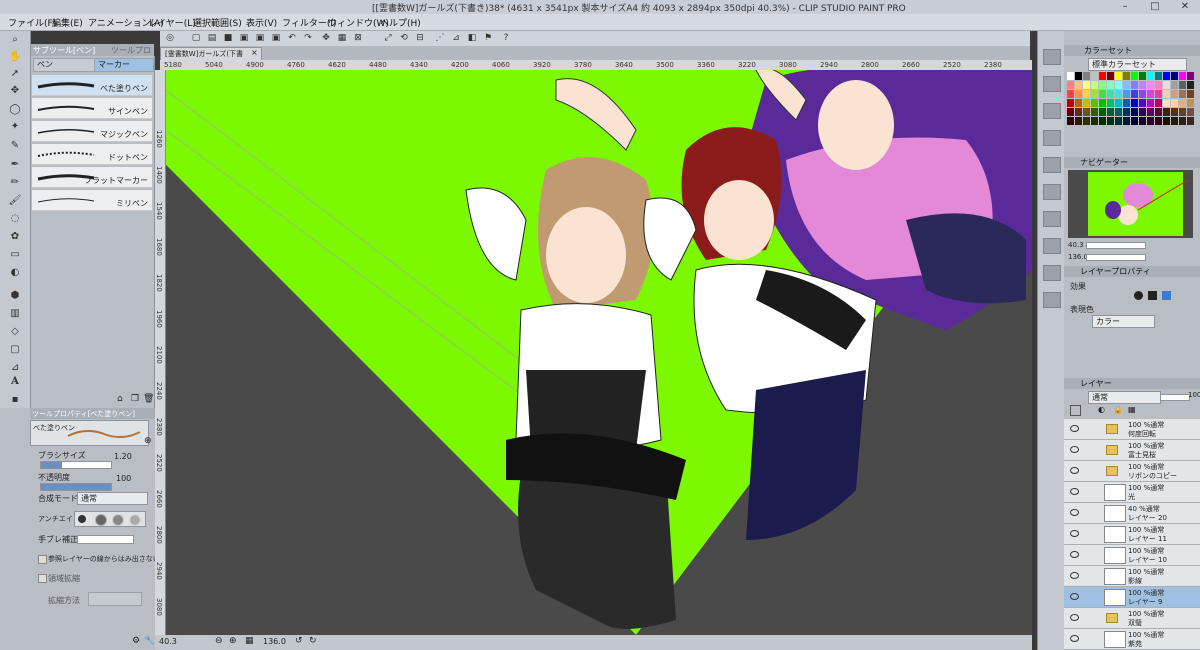  What do you see at coordinates (135, 399) in the screenshot?
I see `copy-subtool-icon: ❐` at bounding box center [135, 399].